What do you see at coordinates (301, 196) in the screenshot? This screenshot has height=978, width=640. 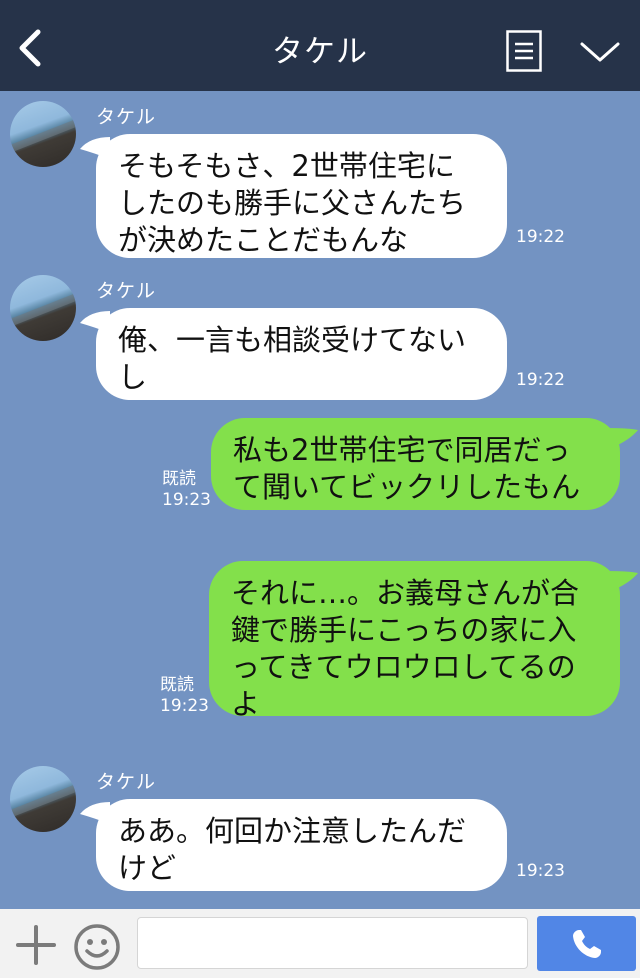 I see `message-bubble: そもそもさ、2世帯住宅に したのも勝手に父さんたち が決めたことだもんな` at bounding box center [301, 196].